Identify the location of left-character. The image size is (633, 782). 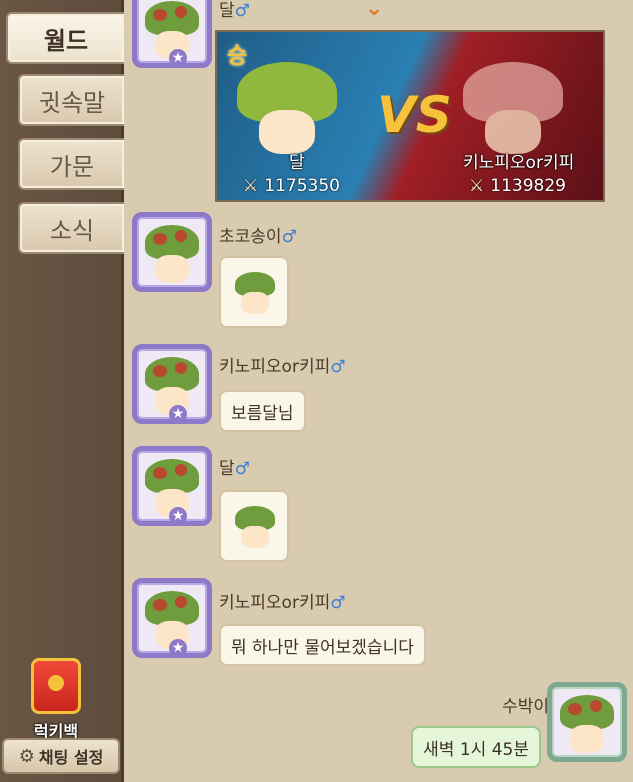
(287, 117).